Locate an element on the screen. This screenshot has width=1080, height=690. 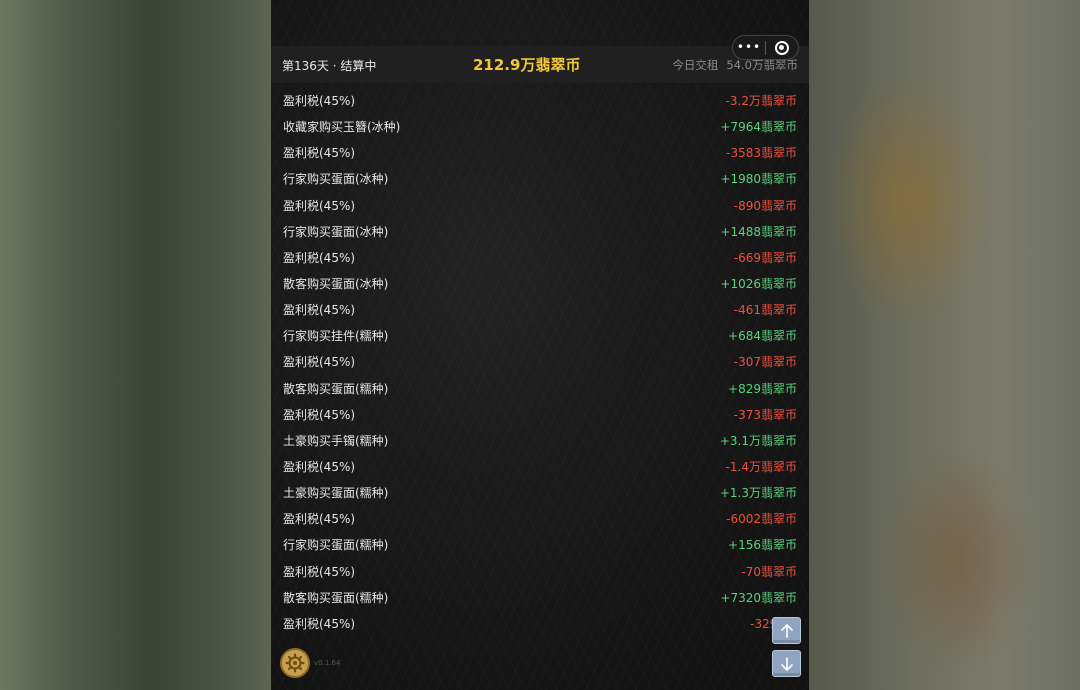
log-row: 土豪购买手镯(糯种) +3.1万翡翠币 is located at coordinates (540, 442).